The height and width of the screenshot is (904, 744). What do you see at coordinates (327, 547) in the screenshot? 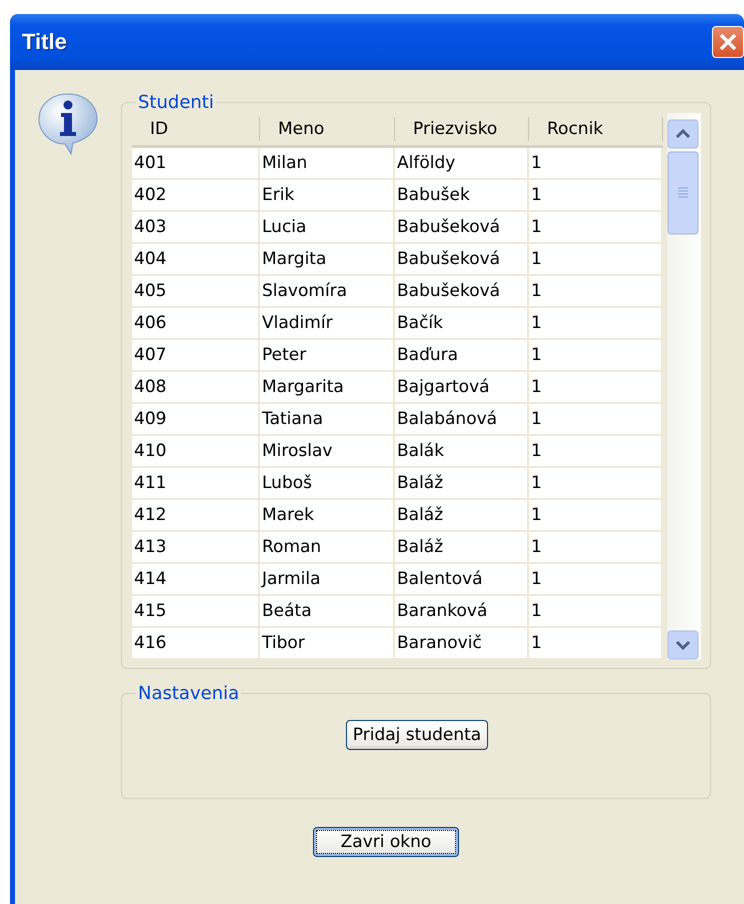
I see `table-cell: Roman` at bounding box center [327, 547].